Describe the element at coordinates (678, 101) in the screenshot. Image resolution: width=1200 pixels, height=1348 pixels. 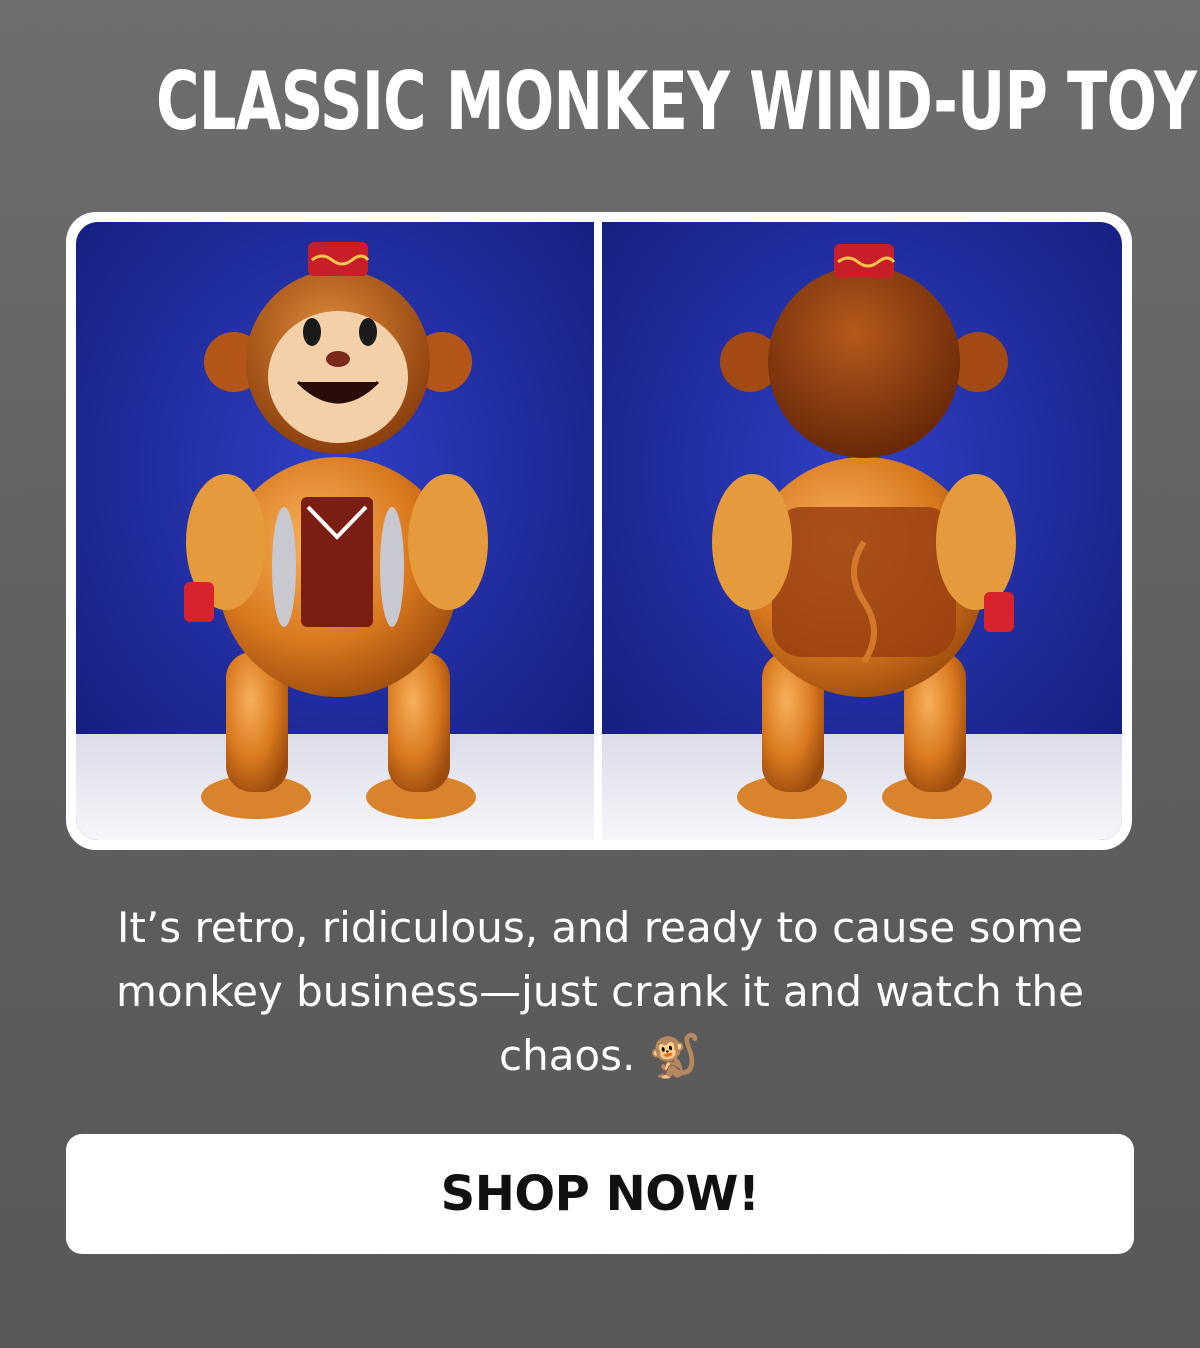
I see `headline: CLASSIC MONKEY WIND-UP TOY!` at that location.